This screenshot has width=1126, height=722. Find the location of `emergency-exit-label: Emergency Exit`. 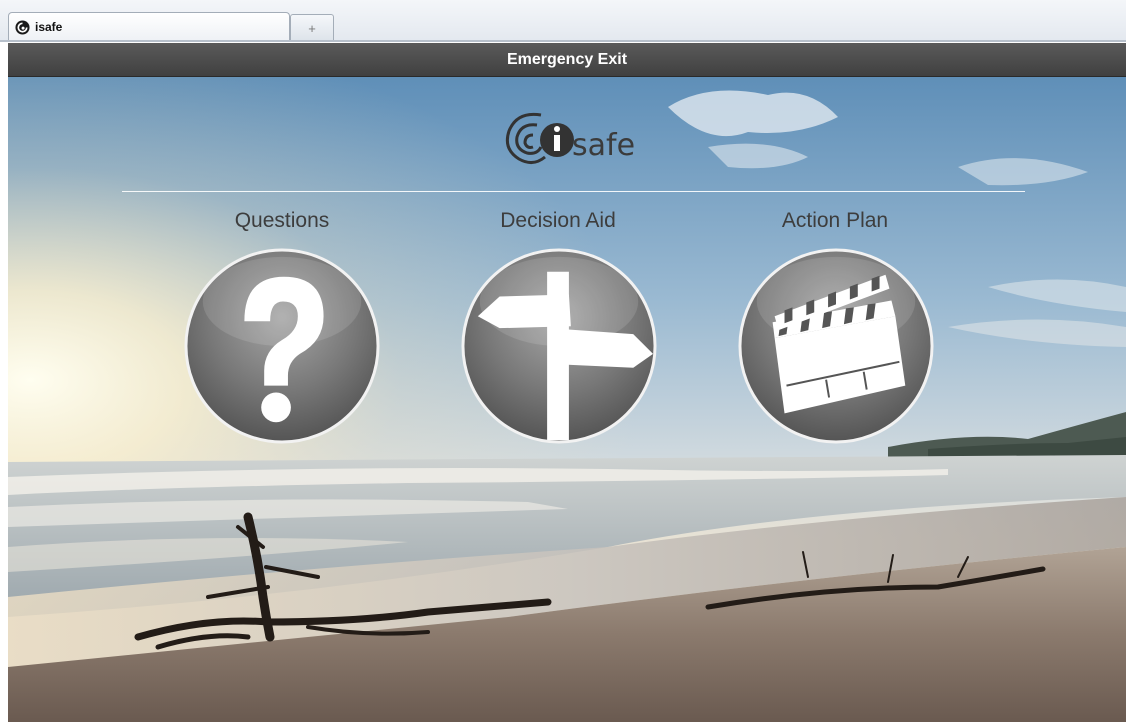

emergency-exit-label: Emergency Exit is located at coordinates (567, 59).